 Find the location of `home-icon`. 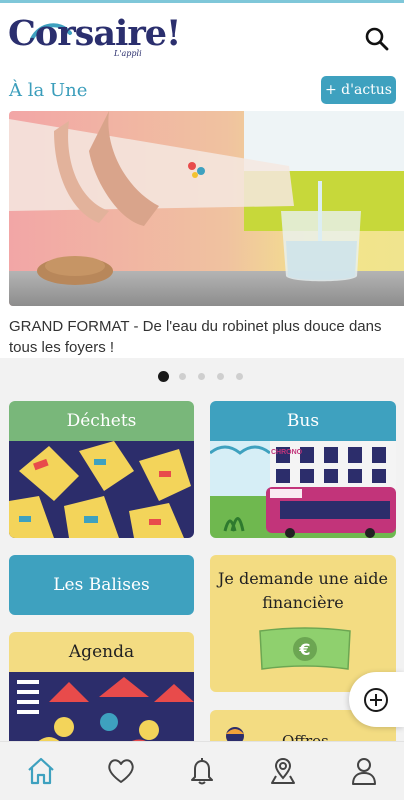

home-icon is located at coordinates (41, 771).